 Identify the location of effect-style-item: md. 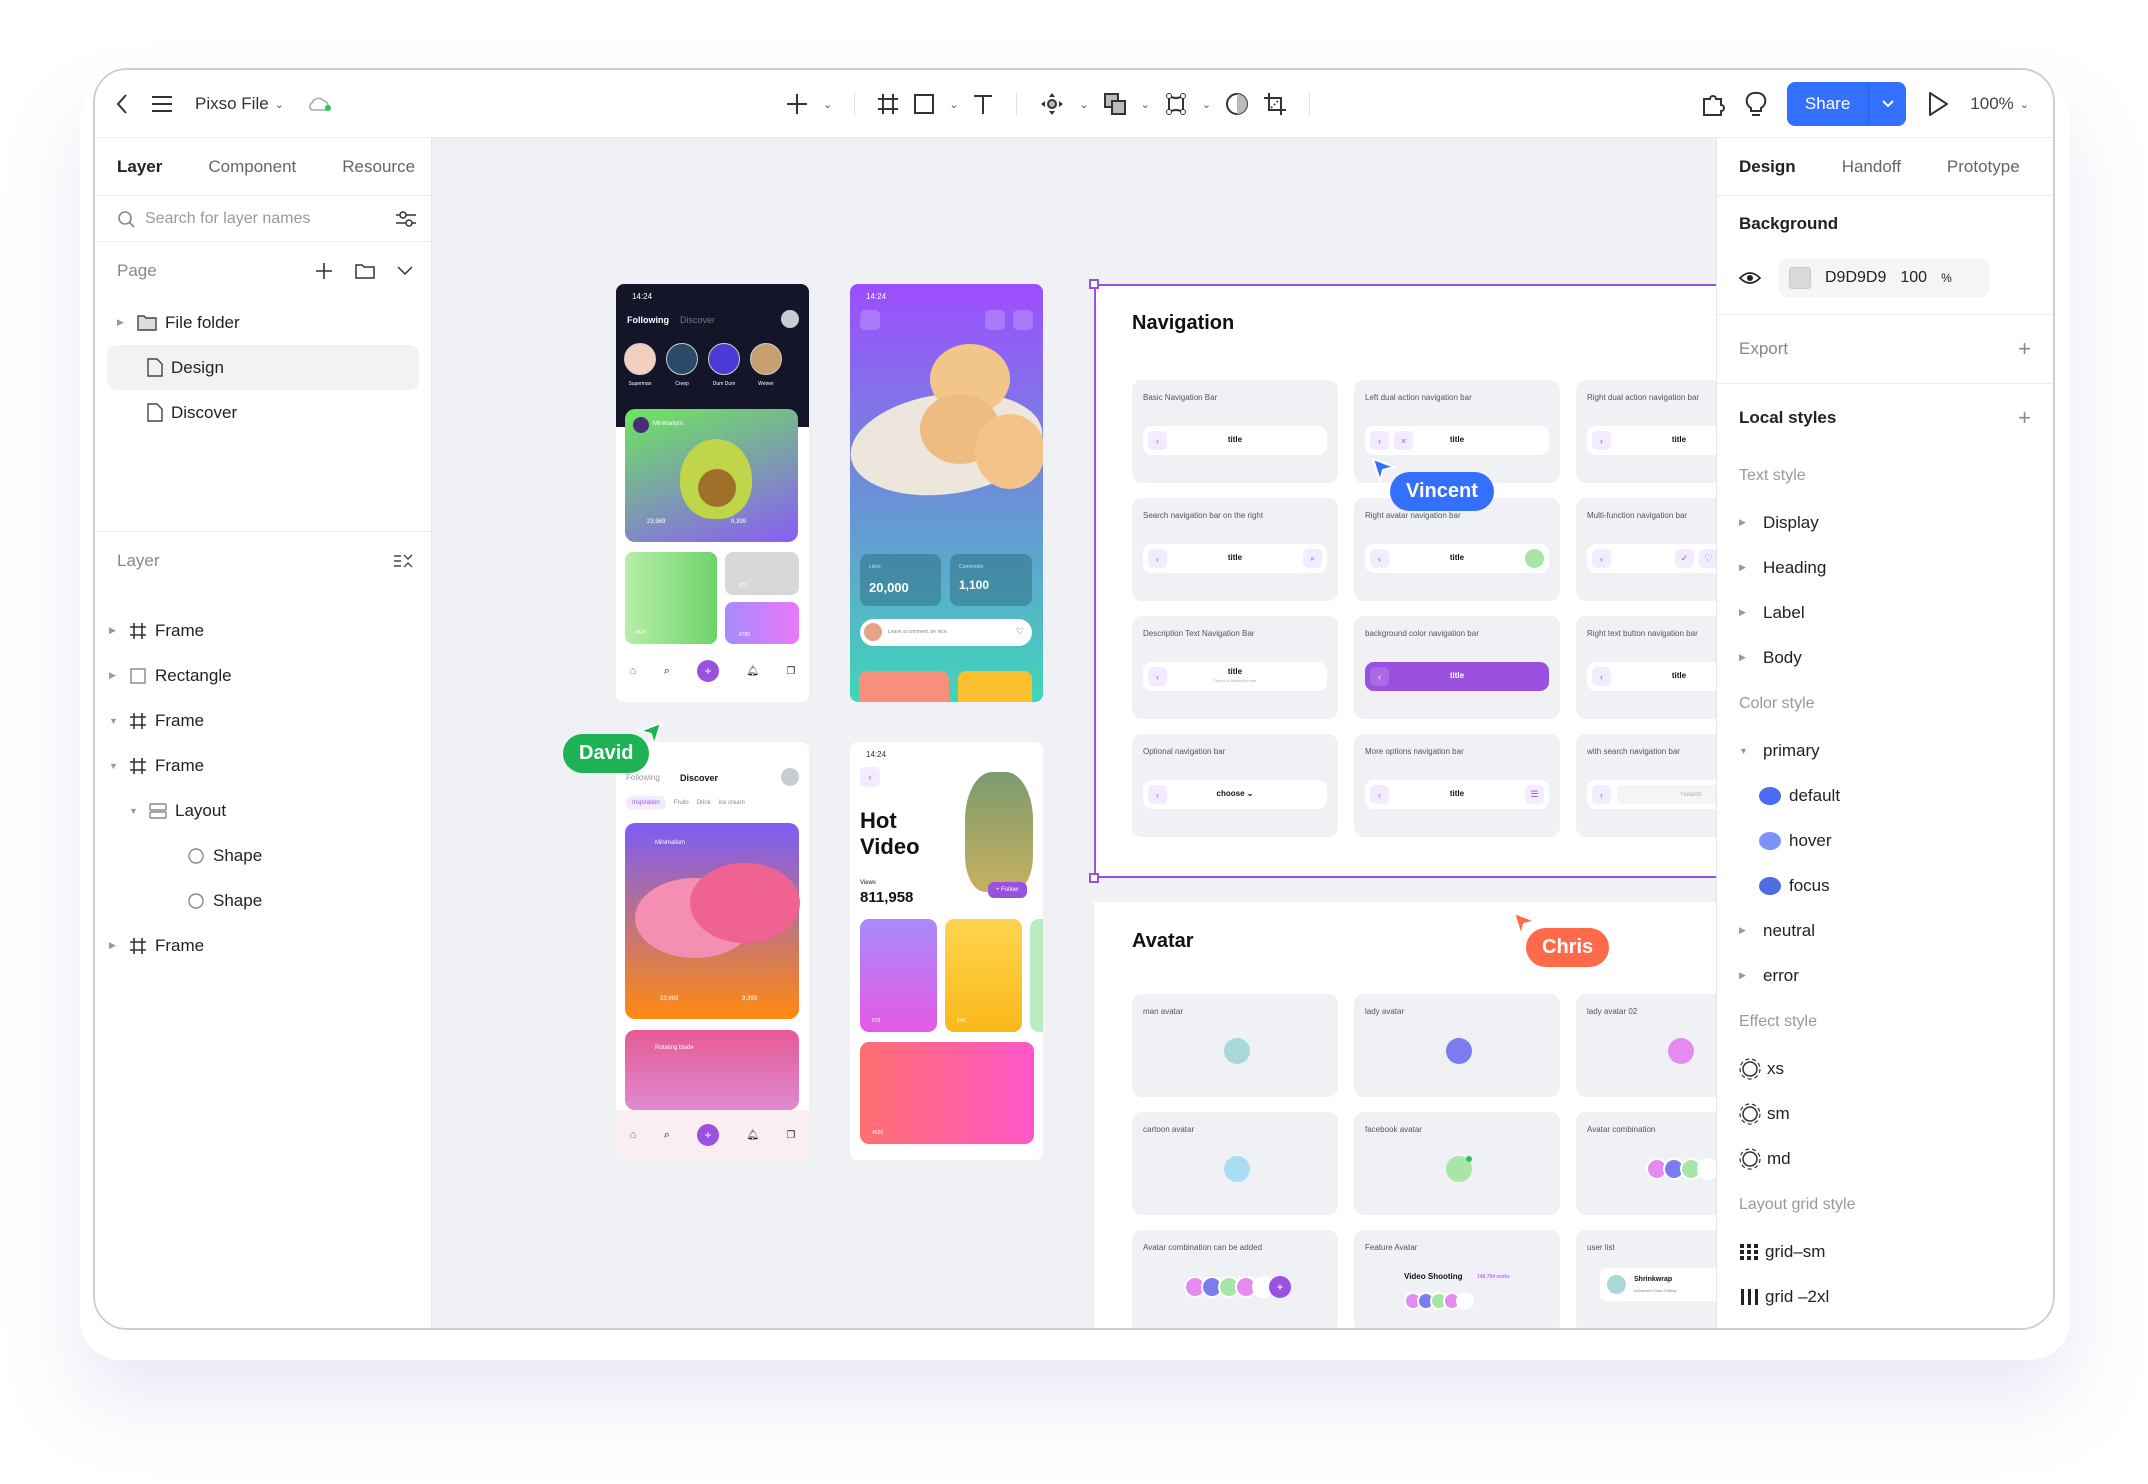
(1885, 1158).